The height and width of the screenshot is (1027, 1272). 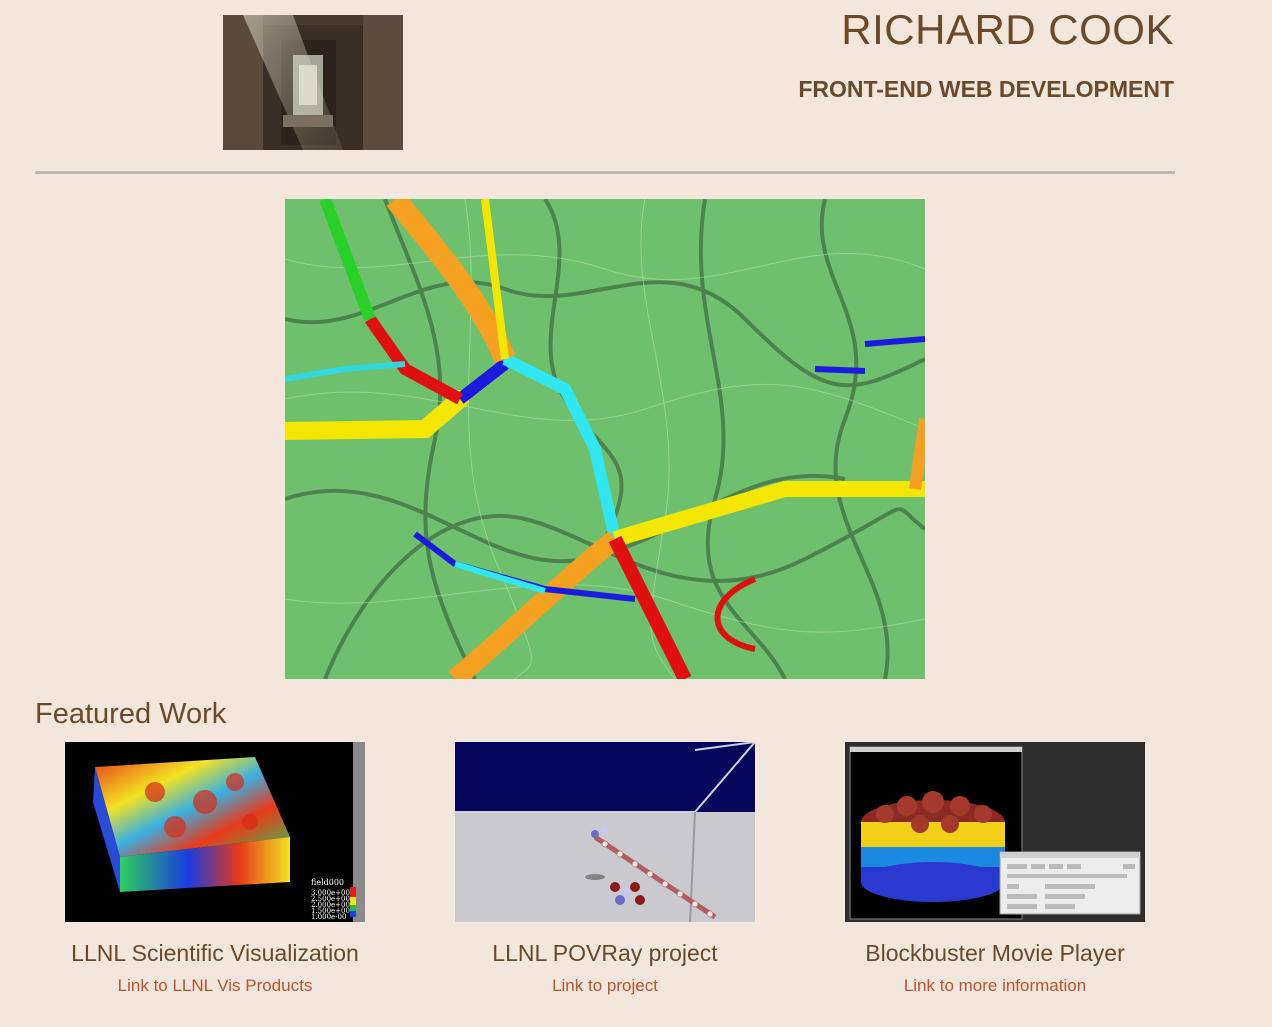 What do you see at coordinates (215, 953) in the screenshot?
I see `llnl-vis-title: LLNL Scientific Visualization` at bounding box center [215, 953].